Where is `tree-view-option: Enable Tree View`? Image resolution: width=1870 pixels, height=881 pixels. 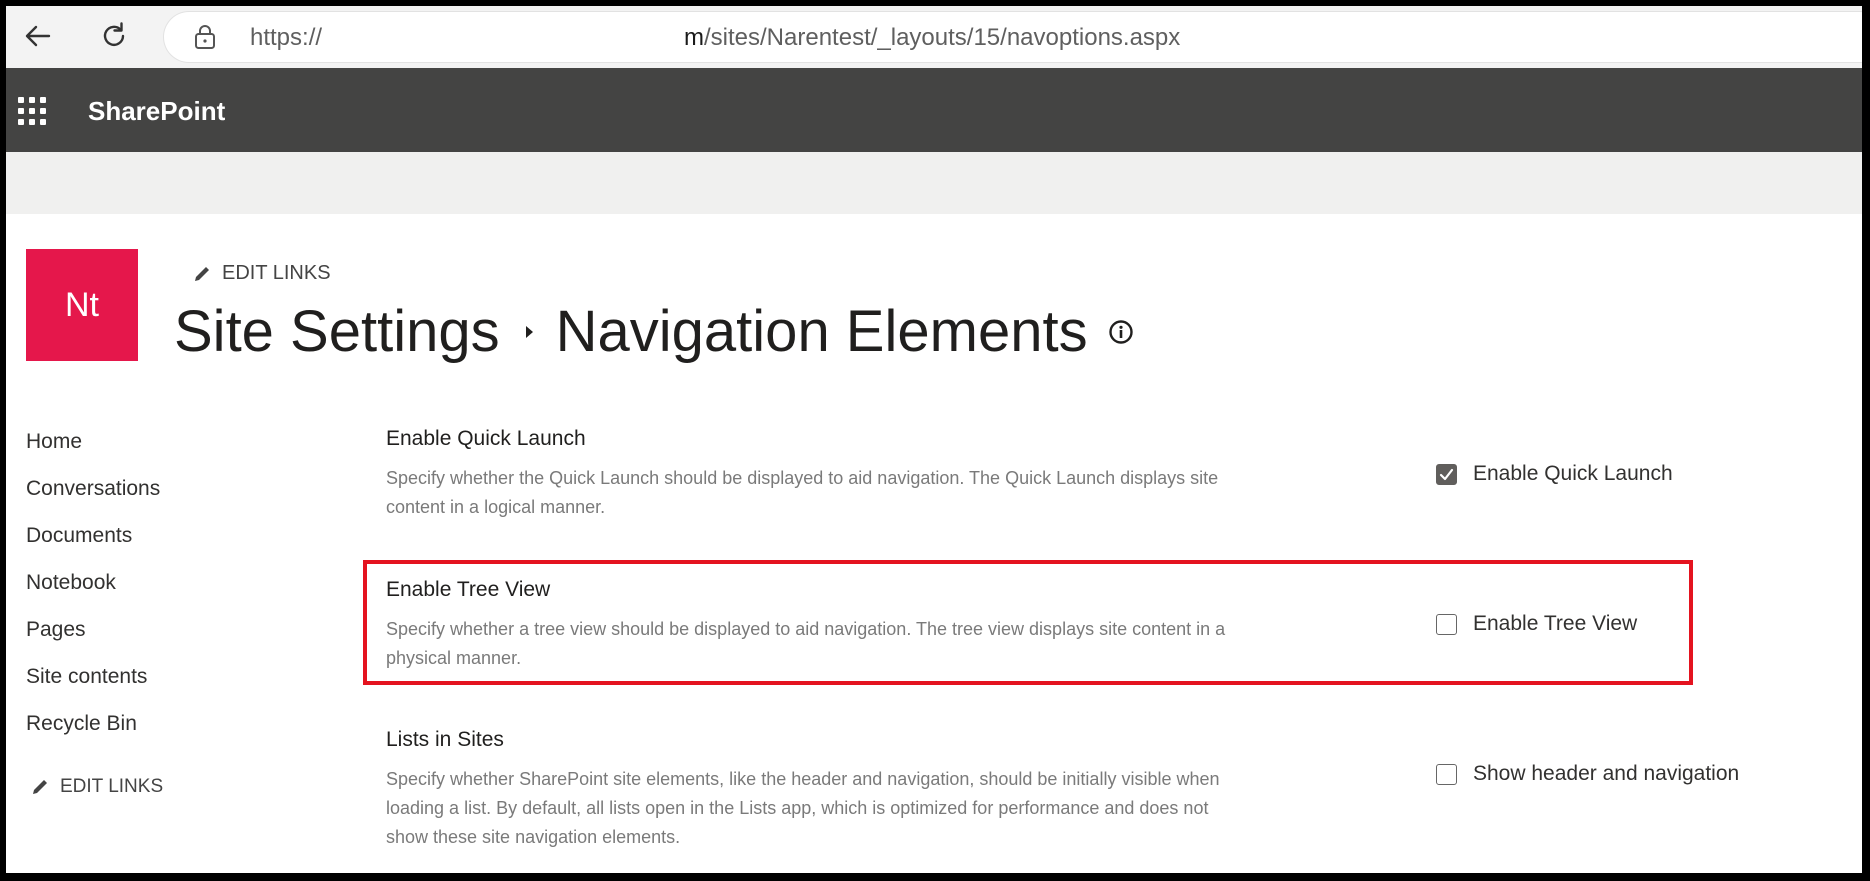 tree-view-option: Enable Tree View is located at coordinates (1536, 624).